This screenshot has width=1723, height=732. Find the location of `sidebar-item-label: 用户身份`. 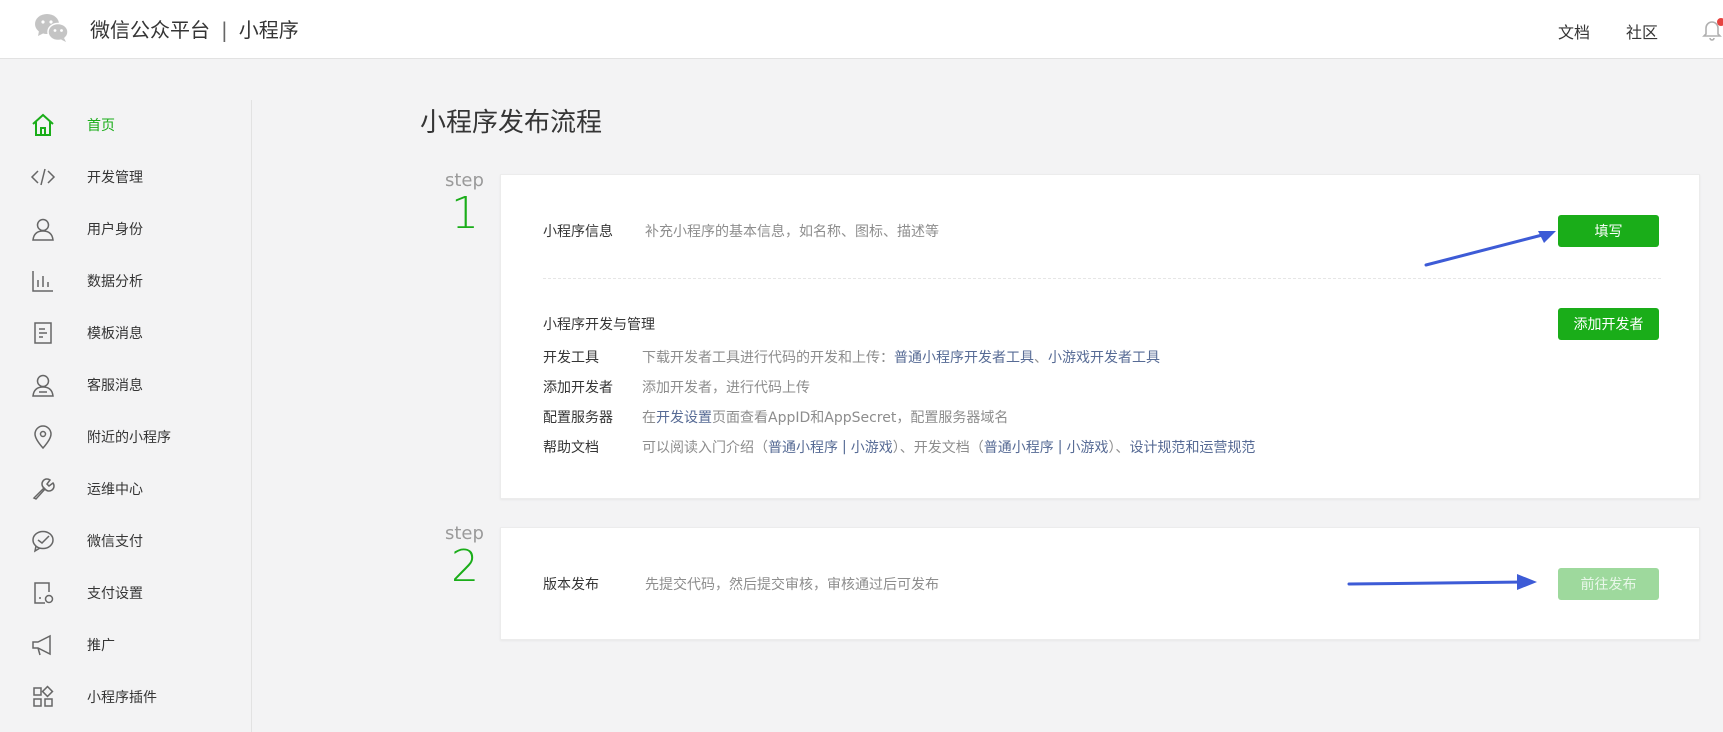

sidebar-item-label: 用户身份 is located at coordinates (115, 230).